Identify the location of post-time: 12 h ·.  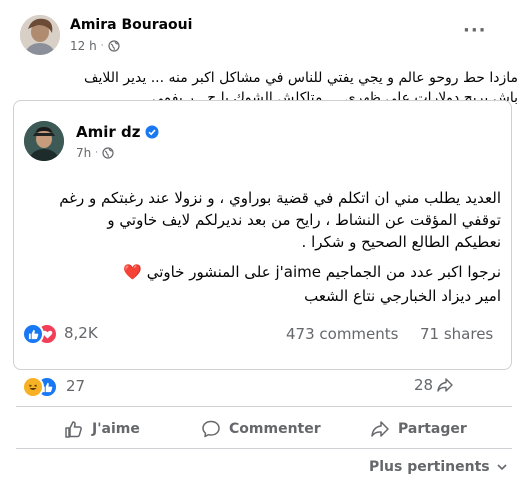
(95, 46).